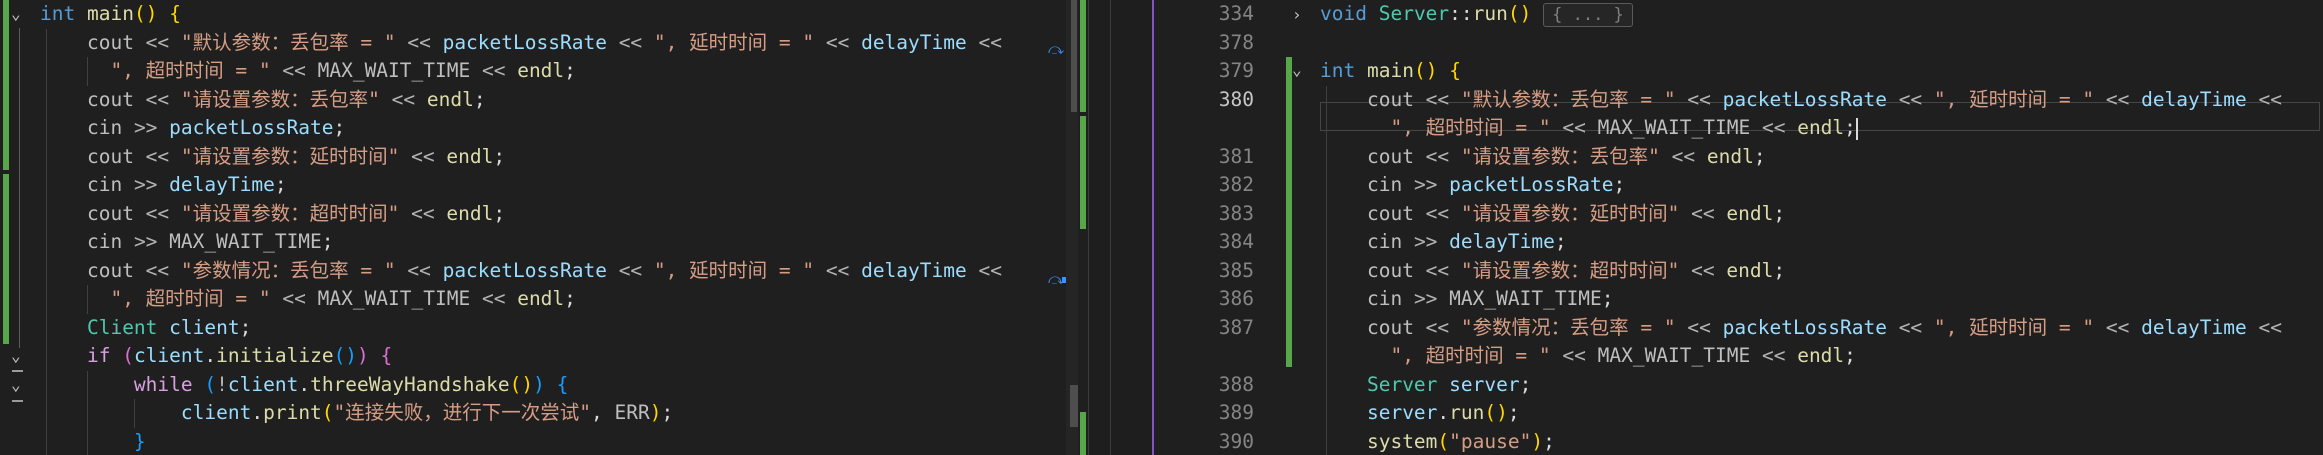  Describe the element at coordinates (1588, 14) in the screenshot. I see `folded-region-pill: { ... }` at that location.